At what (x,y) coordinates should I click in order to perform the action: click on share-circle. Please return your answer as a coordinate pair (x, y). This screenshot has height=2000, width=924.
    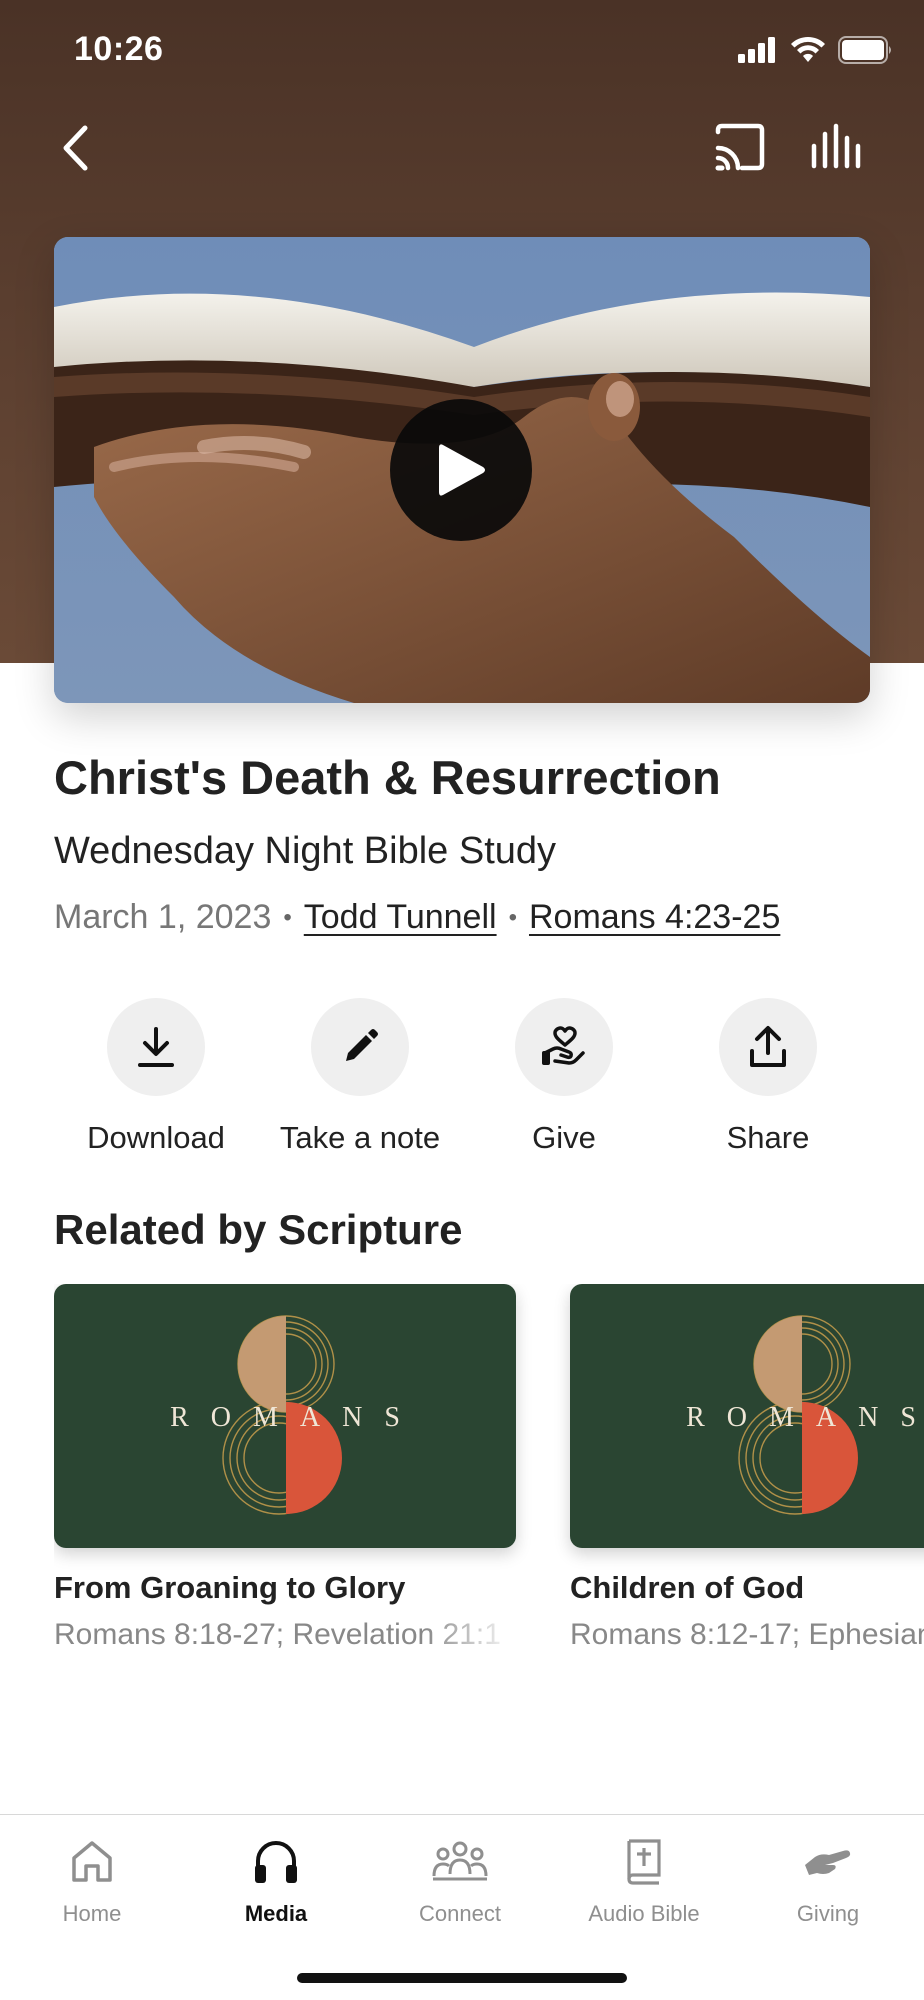
    Looking at the image, I should click on (768, 1047).